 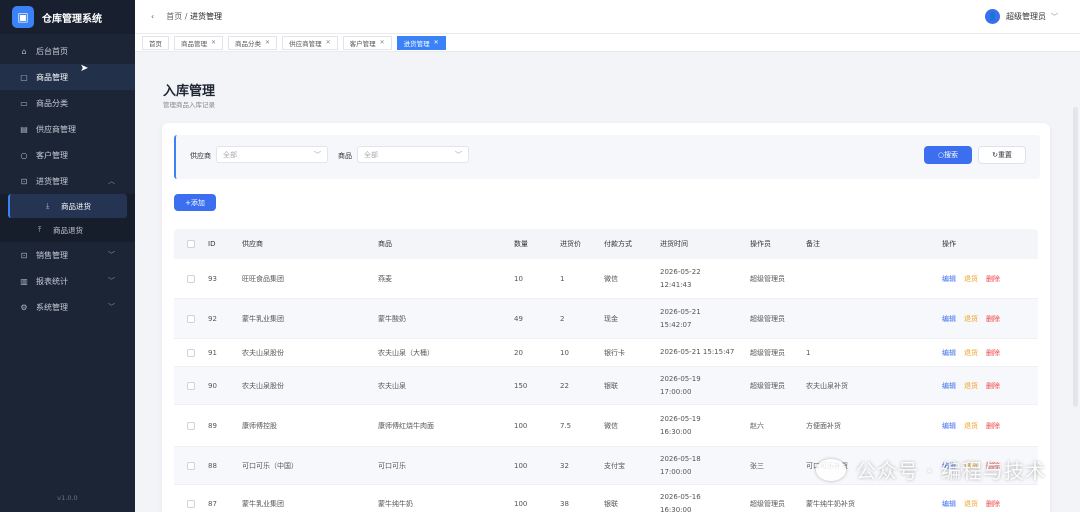 What do you see at coordinates (200, 156) in the screenshot?
I see `supplier-label: 供应商` at bounding box center [200, 156].